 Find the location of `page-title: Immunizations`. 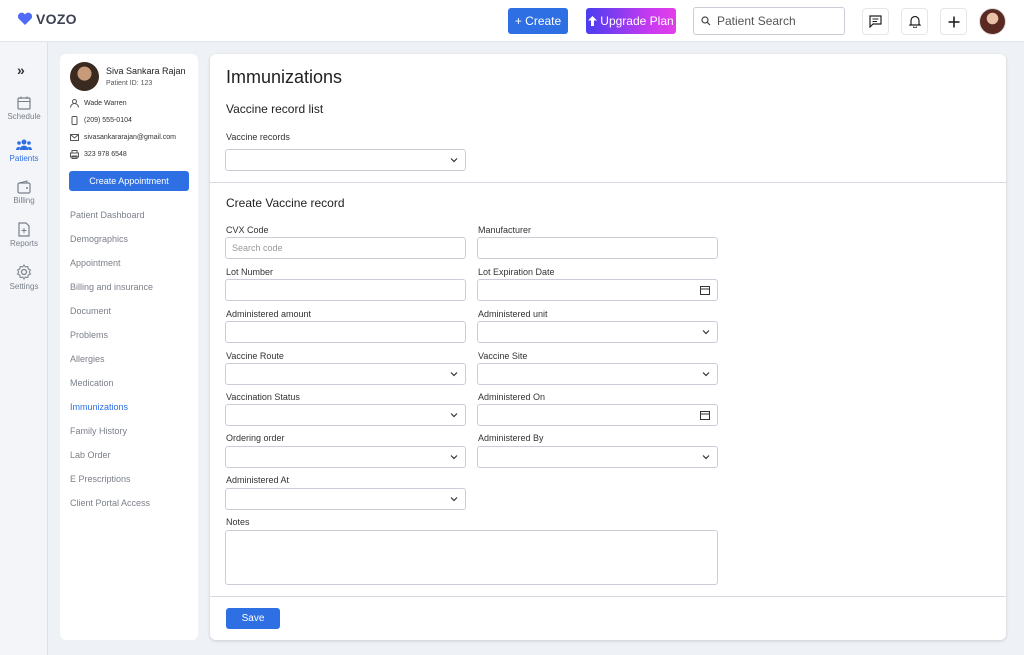

page-title: Immunizations is located at coordinates (284, 77).